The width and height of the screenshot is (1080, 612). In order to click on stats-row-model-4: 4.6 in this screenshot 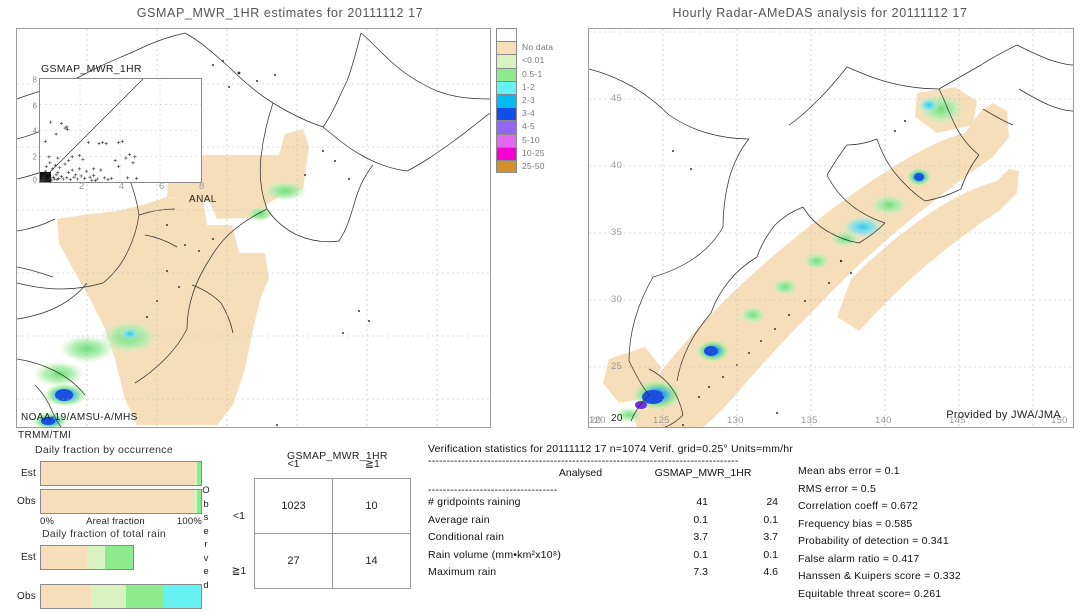, I will do `click(770, 572)`.